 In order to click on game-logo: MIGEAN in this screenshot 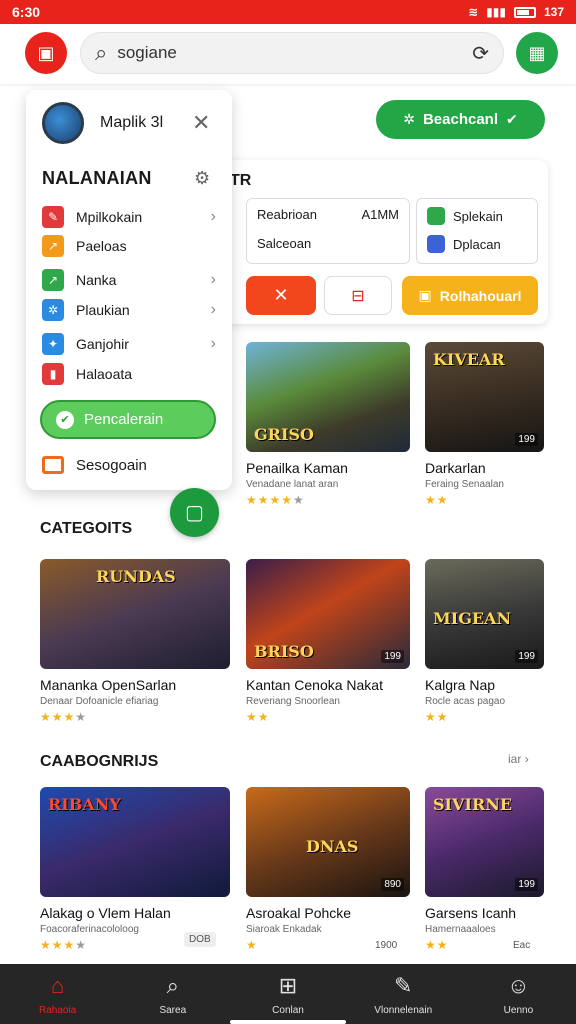, I will do `click(472, 618)`.